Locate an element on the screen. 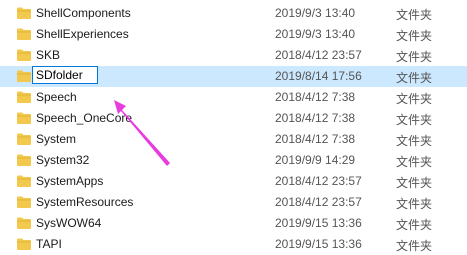  list-item: SystemApps 2018/4/12 23:57 文件夹 is located at coordinates (233, 181).